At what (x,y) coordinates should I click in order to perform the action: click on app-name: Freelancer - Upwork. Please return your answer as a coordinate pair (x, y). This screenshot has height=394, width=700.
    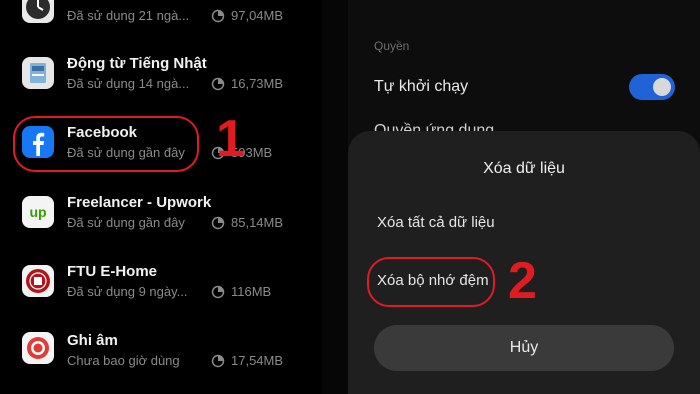
    Looking at the image, I should click on (139, 202).